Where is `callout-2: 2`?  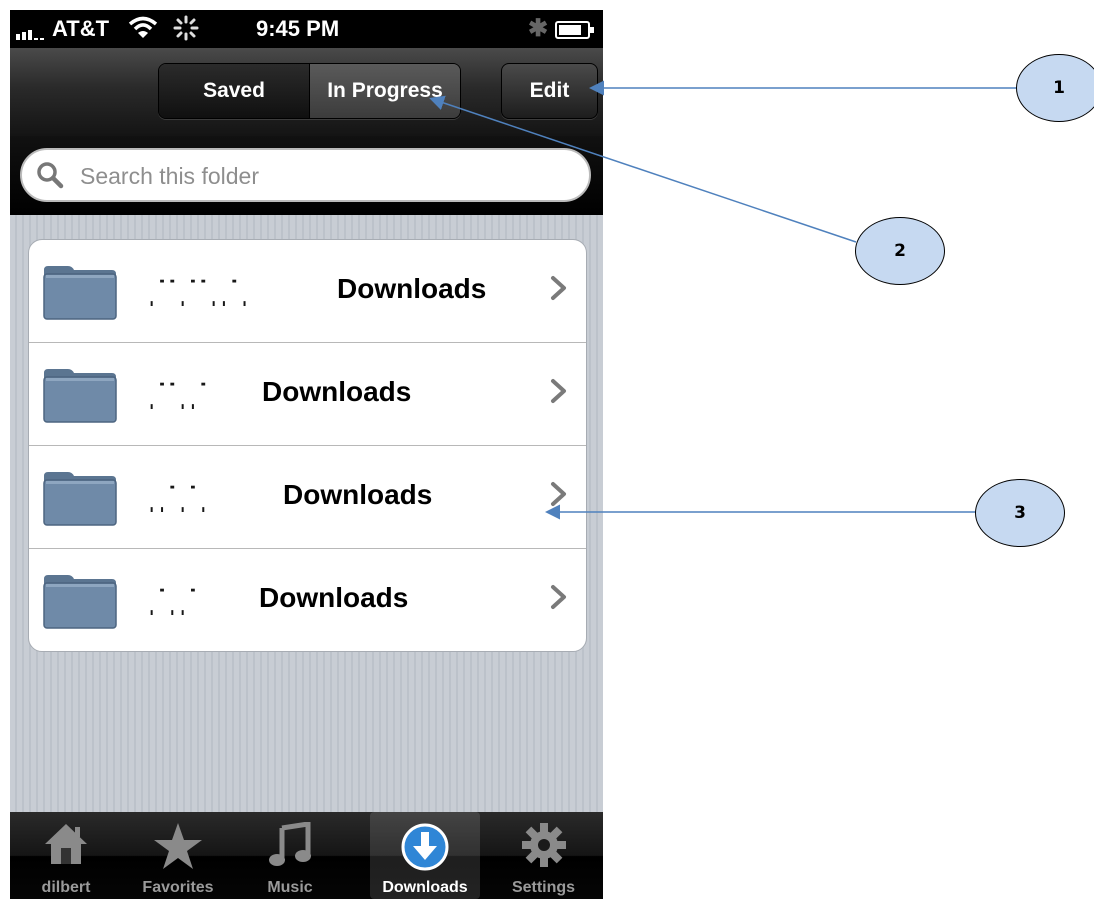
callout-2: 2 is located at coordinates (900, 251).